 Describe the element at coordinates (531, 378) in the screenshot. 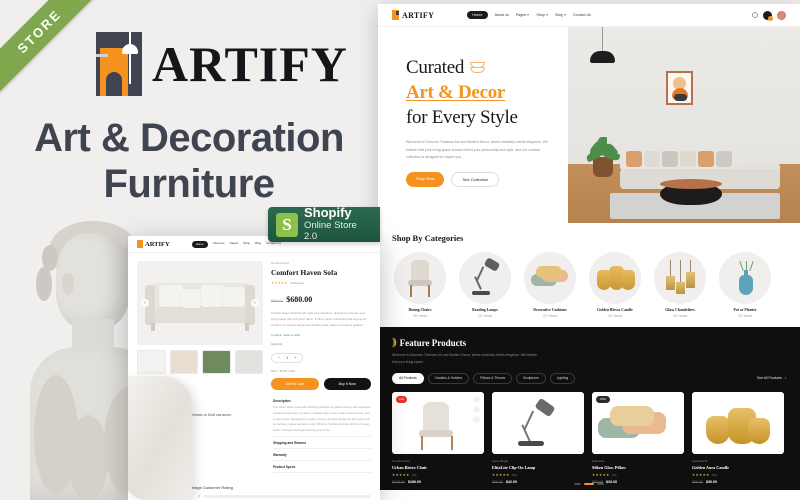

I see `tab-sculptures: Sculptures` at that location.